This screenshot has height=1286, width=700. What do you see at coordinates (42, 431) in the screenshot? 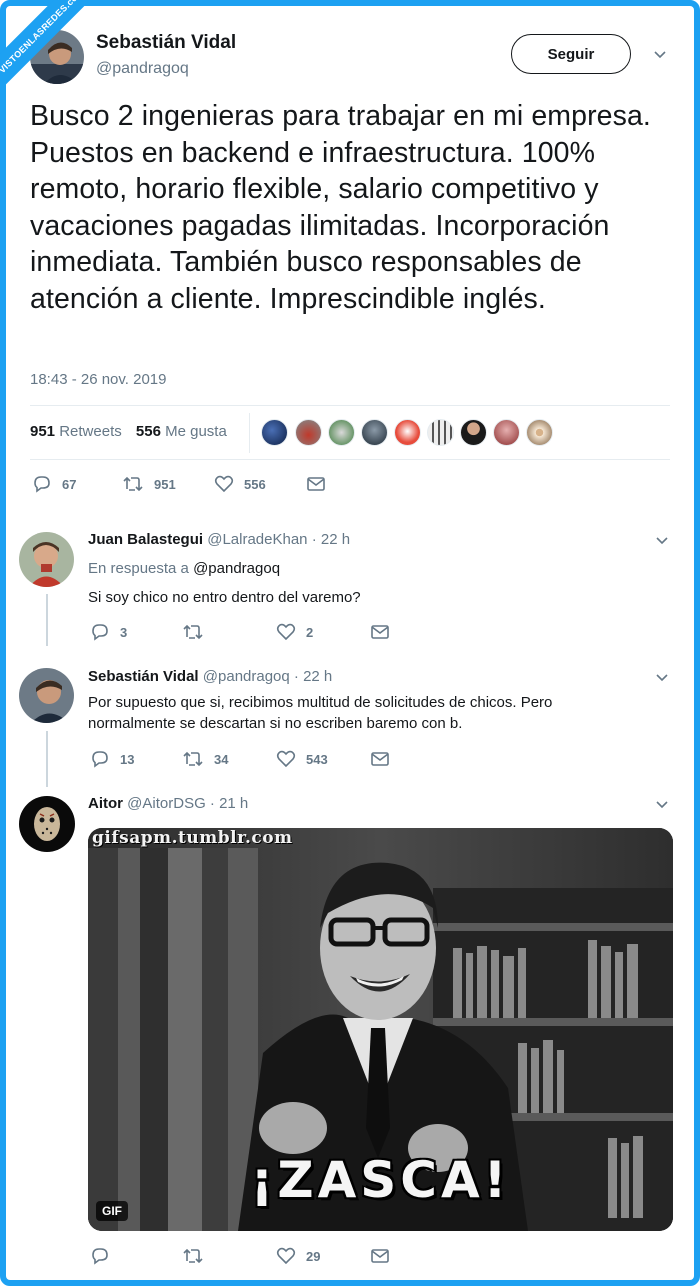
I see `retweets-count: 951` at bounding box center [42, 431].